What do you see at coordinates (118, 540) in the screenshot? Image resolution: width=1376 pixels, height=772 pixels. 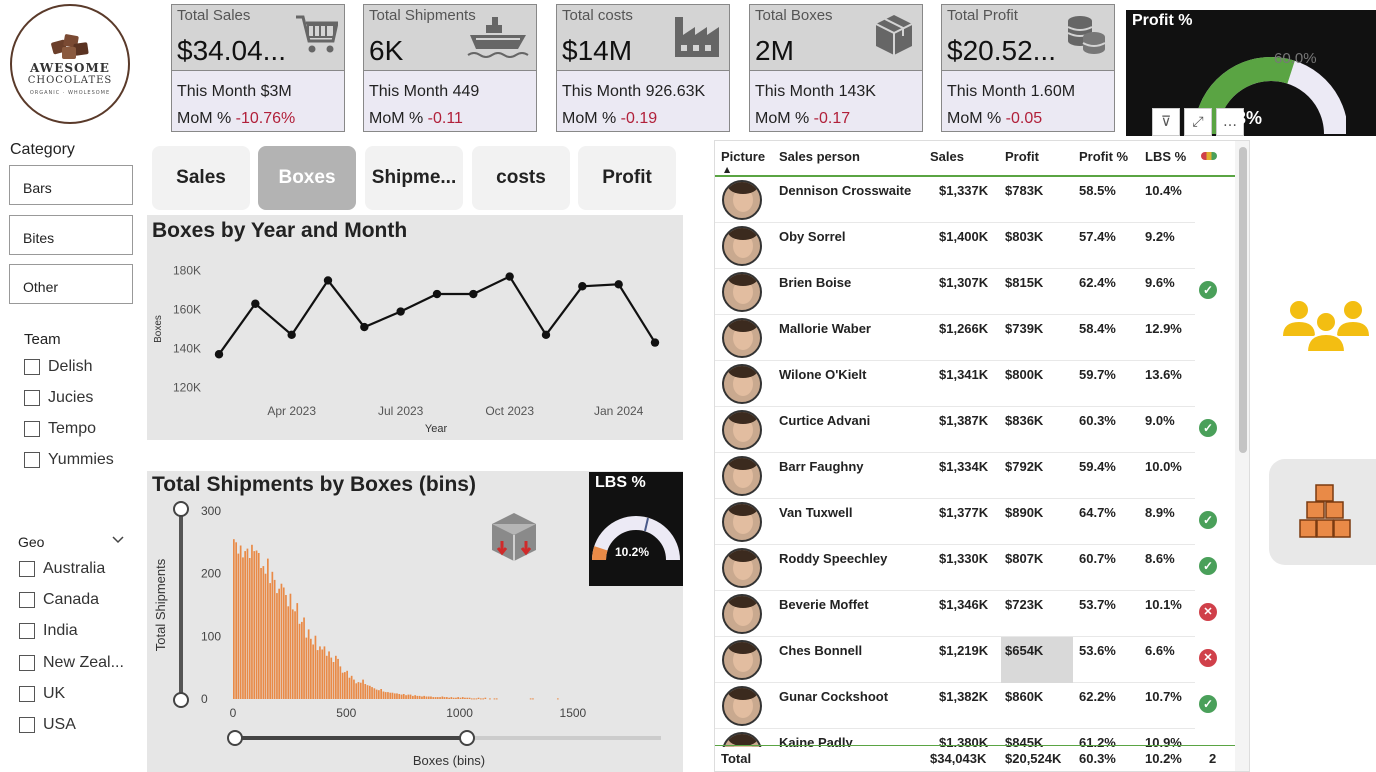 I see `chevron-down-icon` at bounding box center [118, 540].